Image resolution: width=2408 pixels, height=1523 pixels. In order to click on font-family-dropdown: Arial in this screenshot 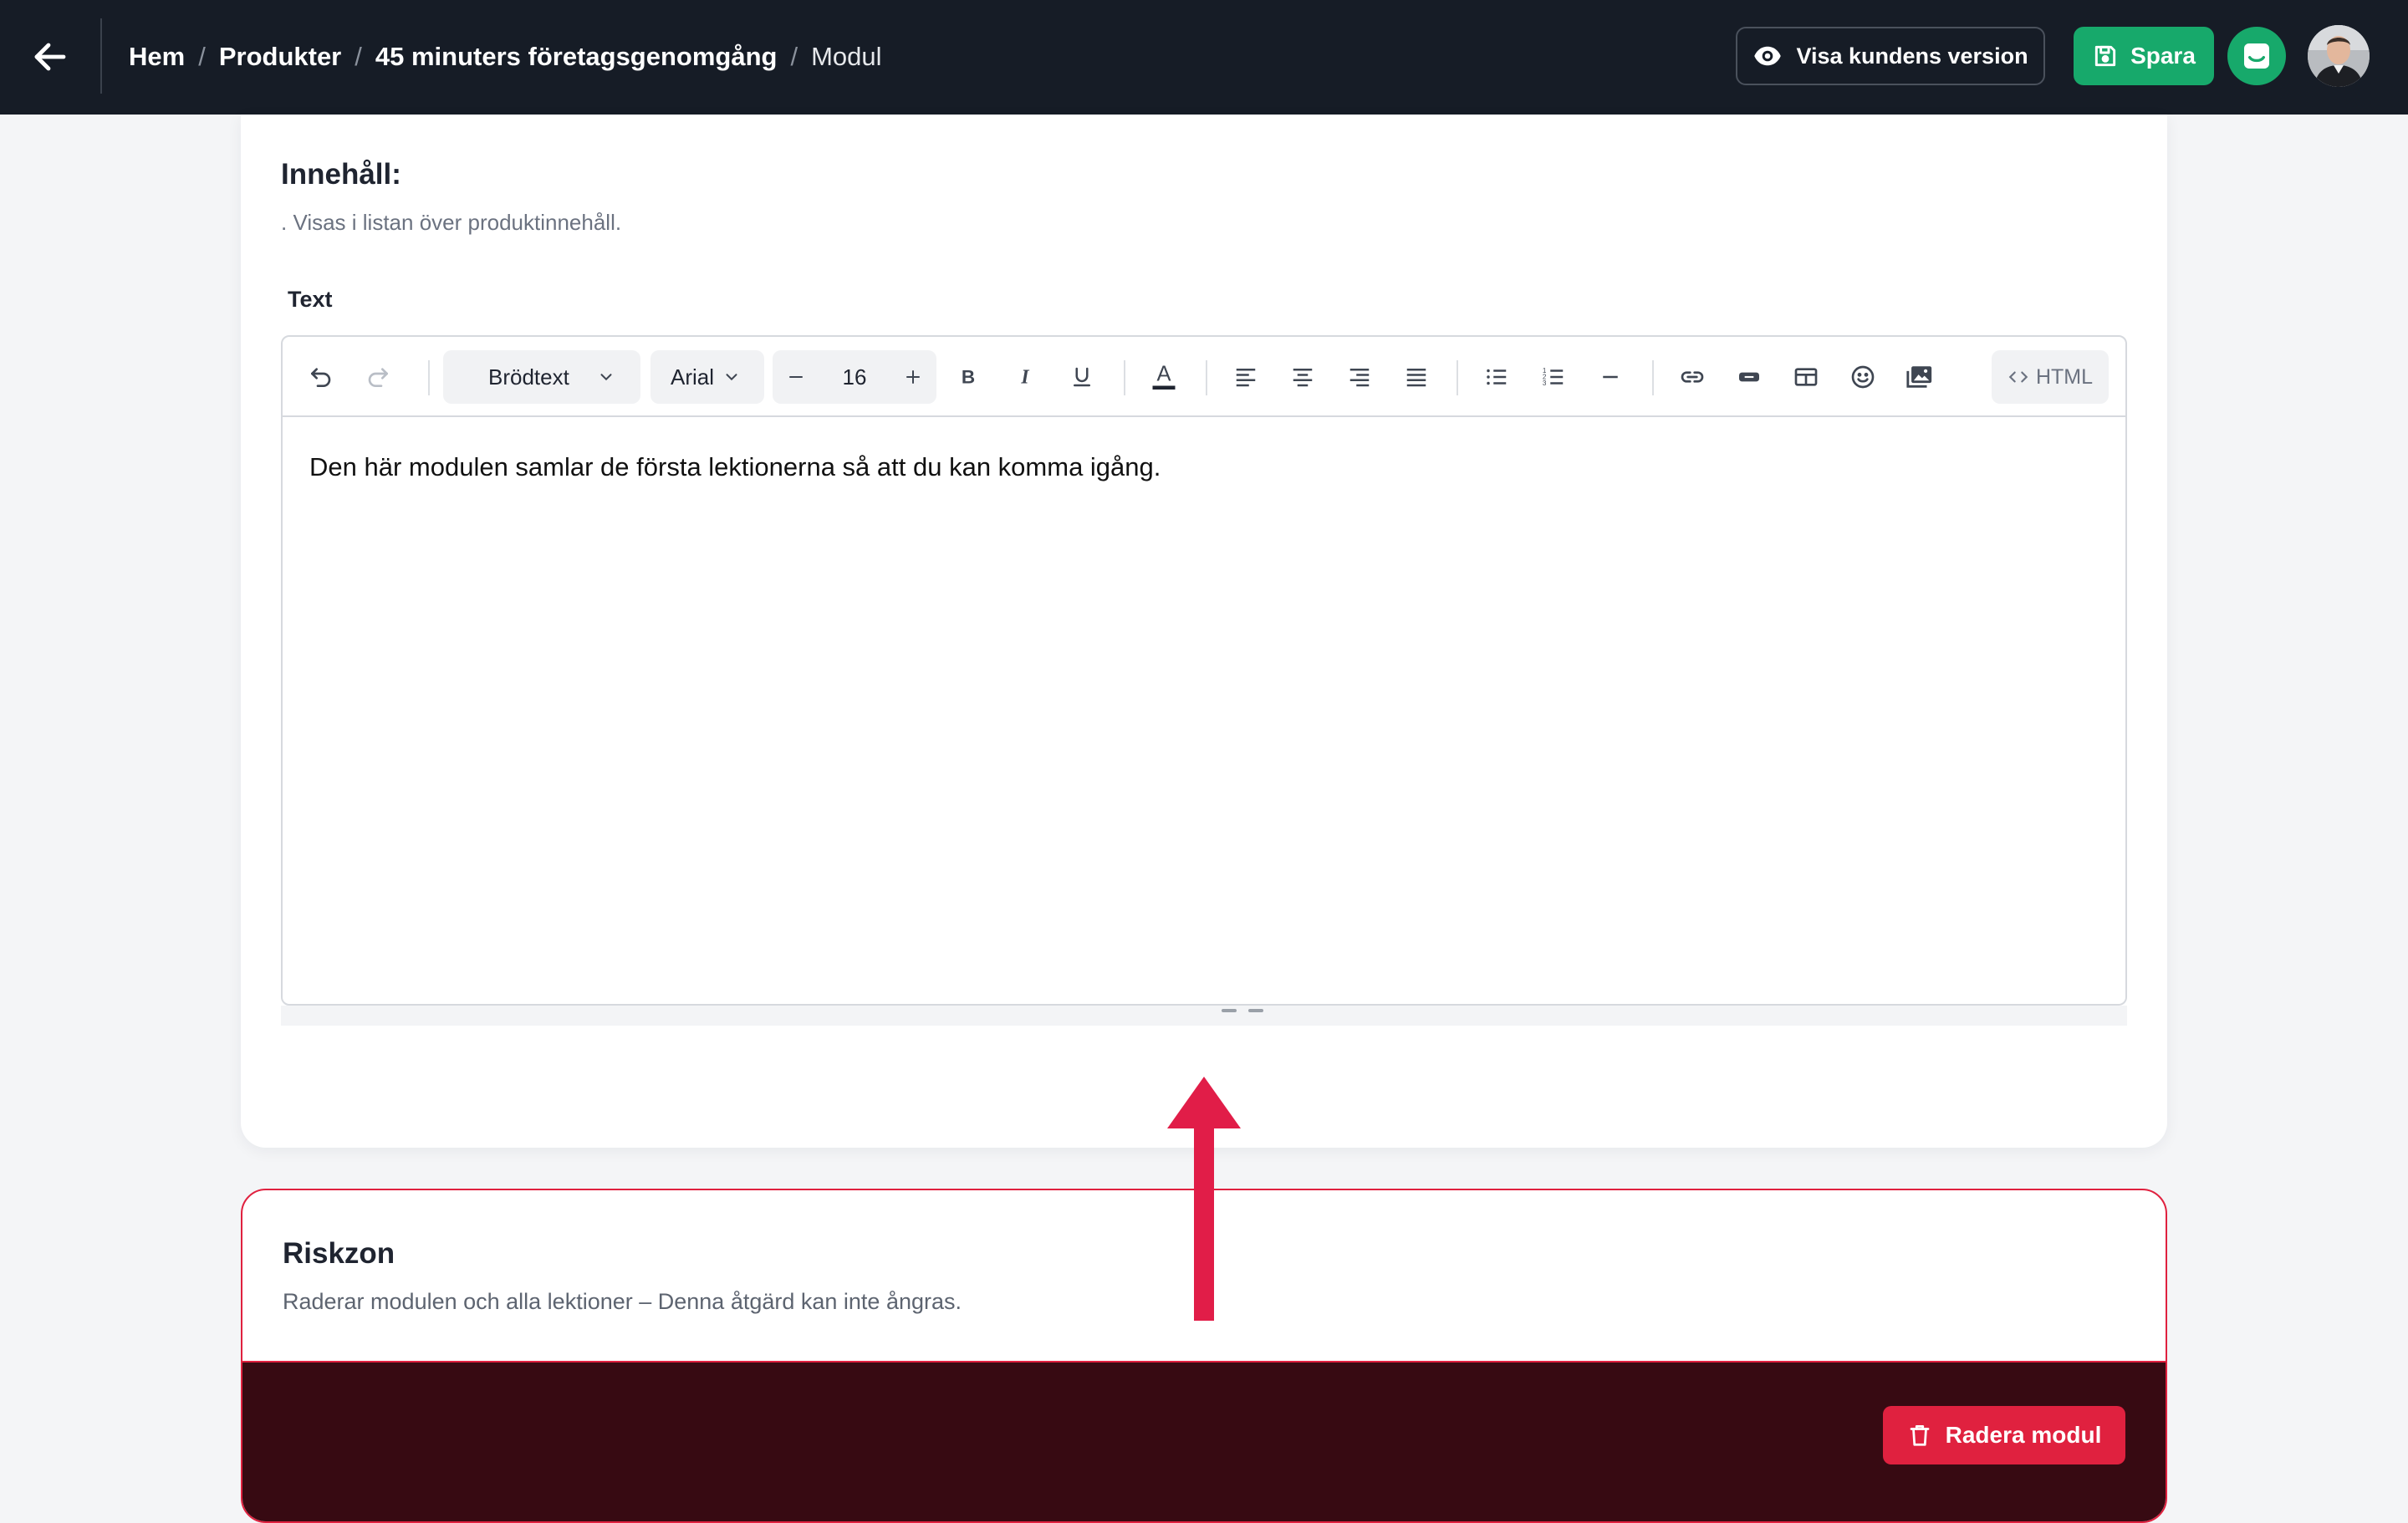, I will do `click(707, 377)`.